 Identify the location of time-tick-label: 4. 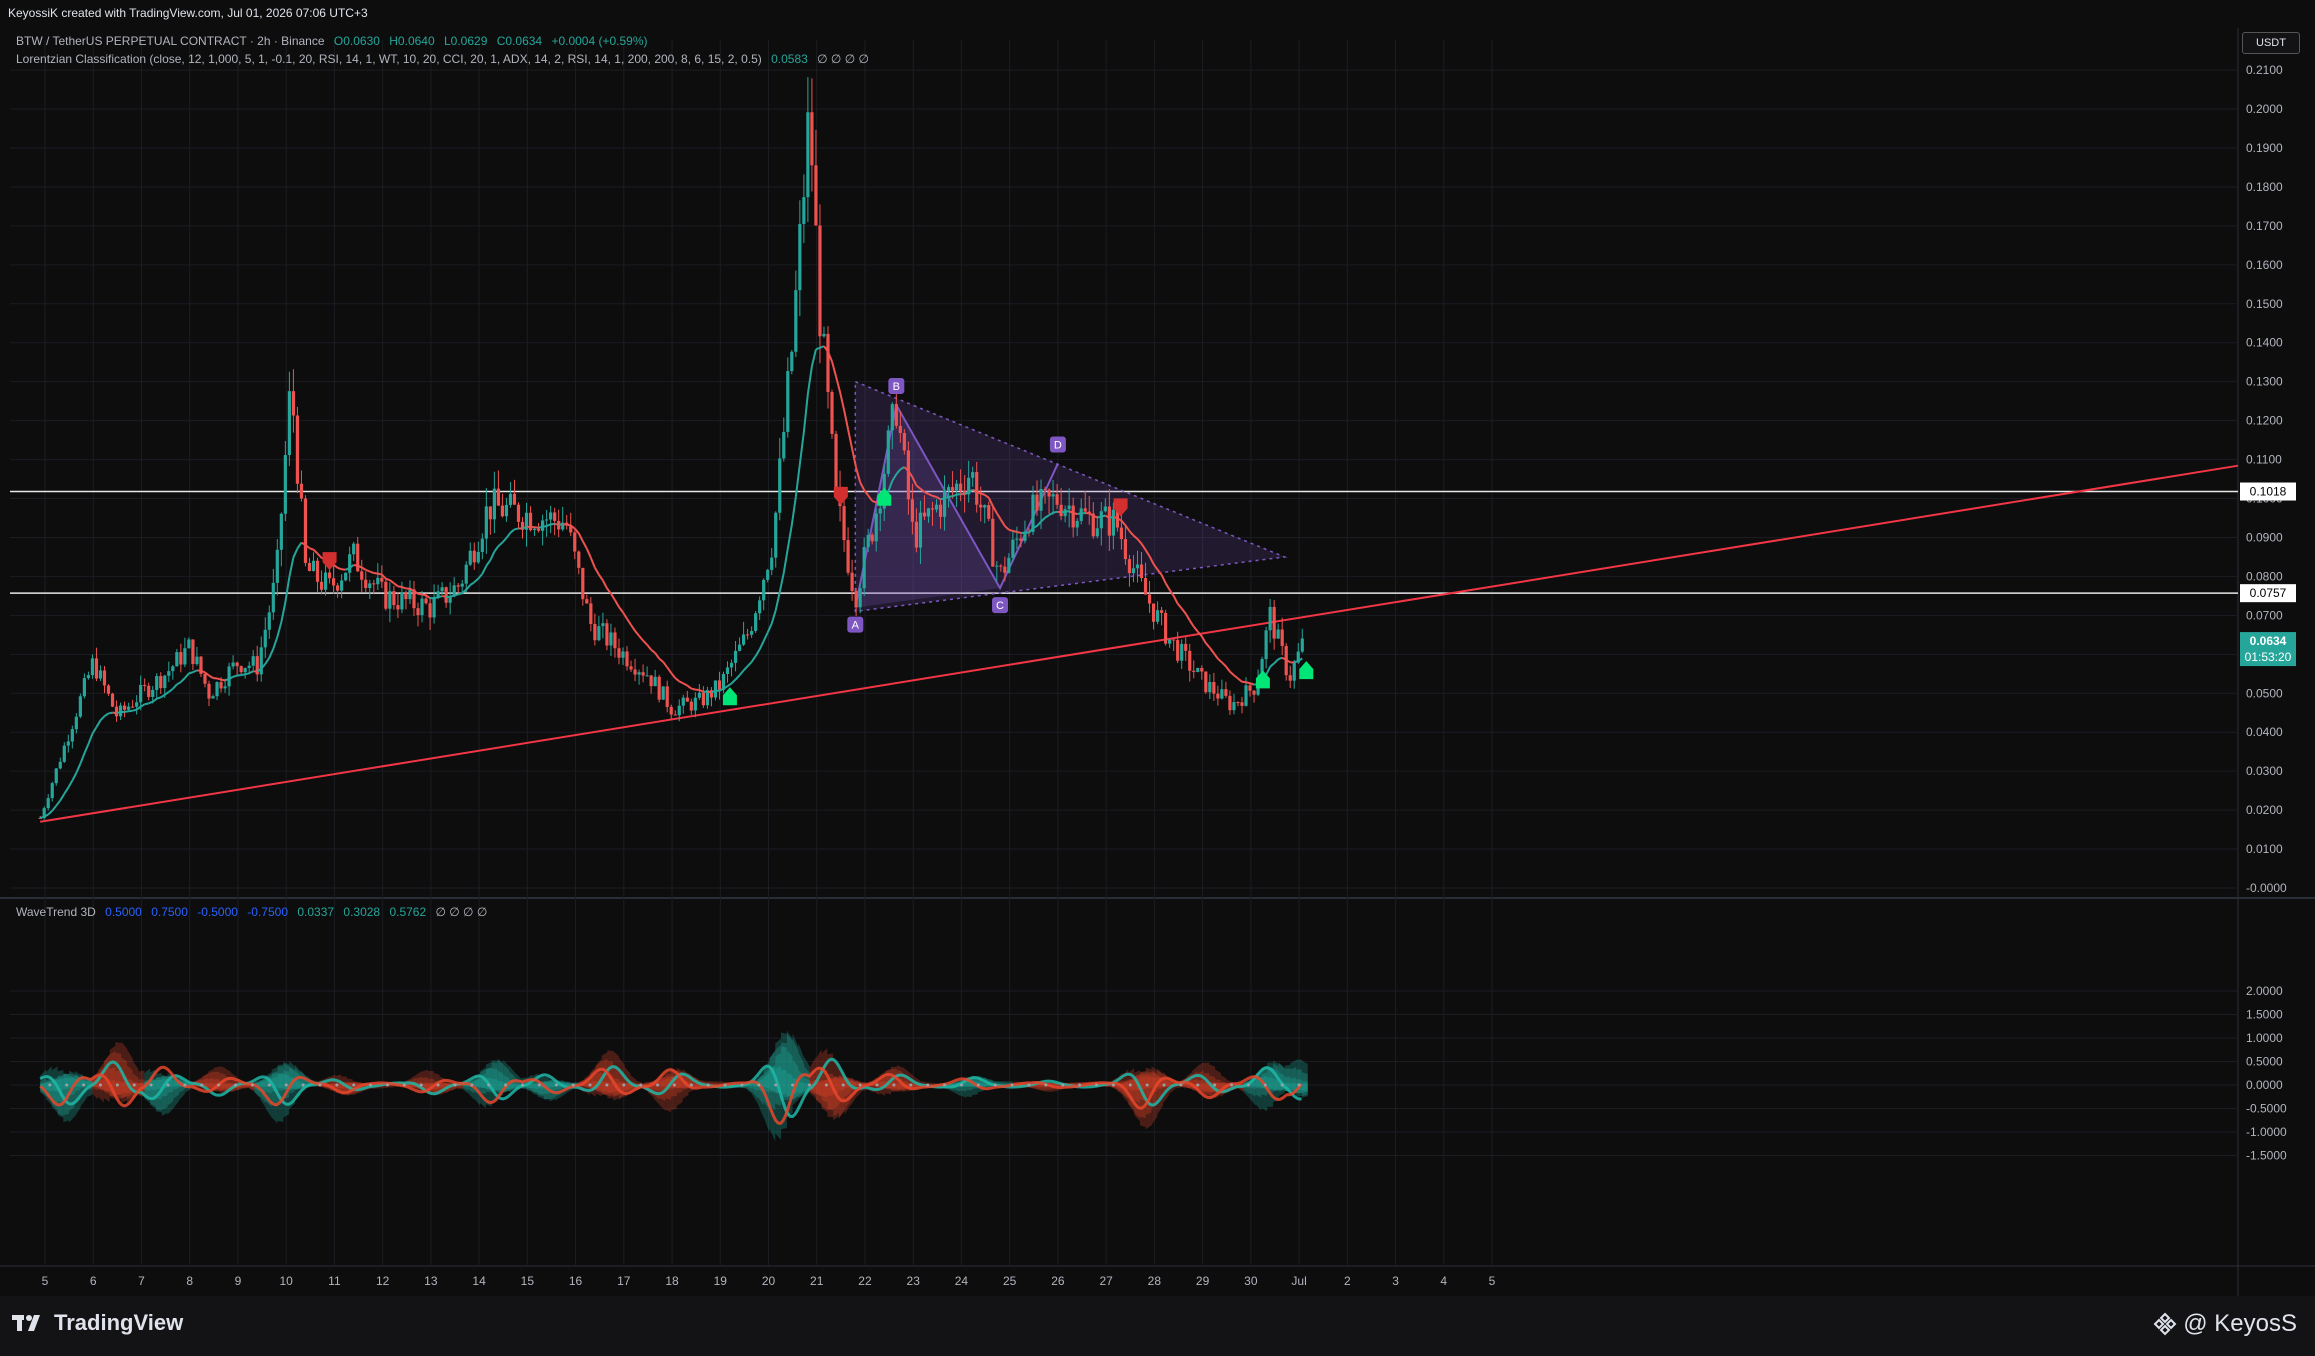
(1443, 1281).